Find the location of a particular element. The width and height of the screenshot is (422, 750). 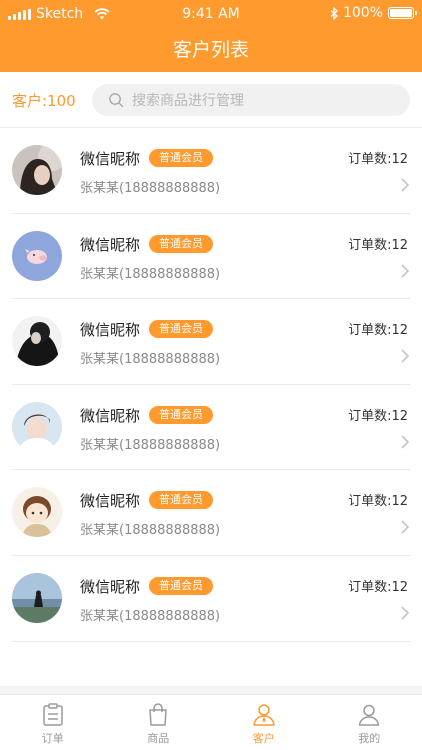

search-bar: 客户:100 搜索商品进行管理 is located at coordinates (211, 100).